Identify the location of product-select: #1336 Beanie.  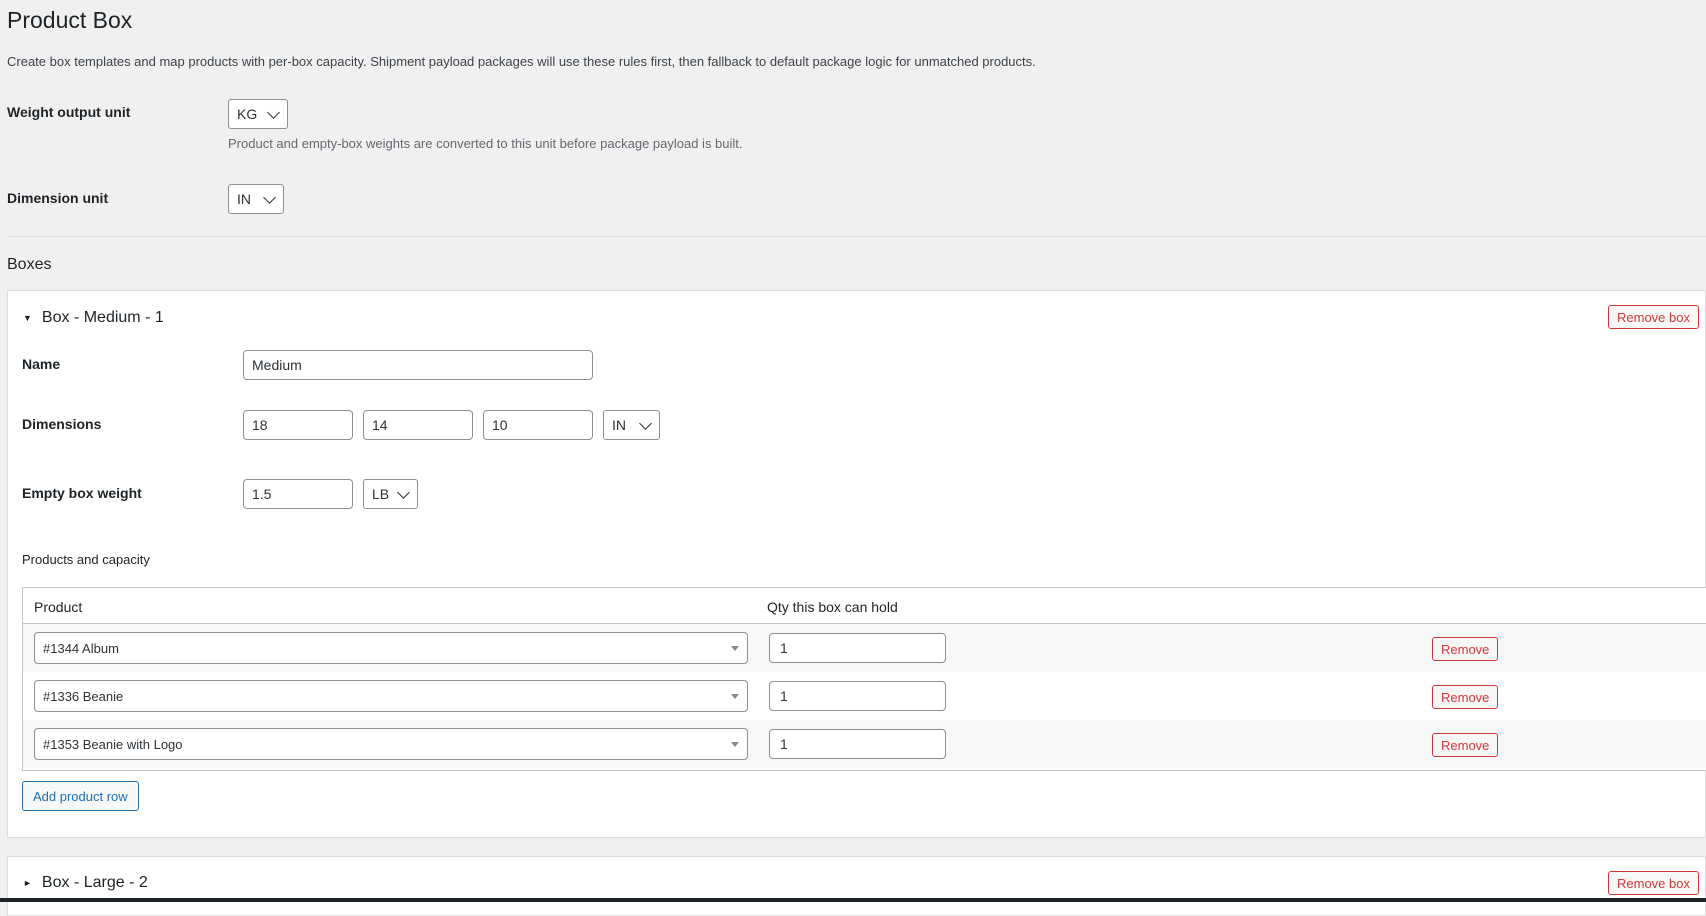
(391, 696).